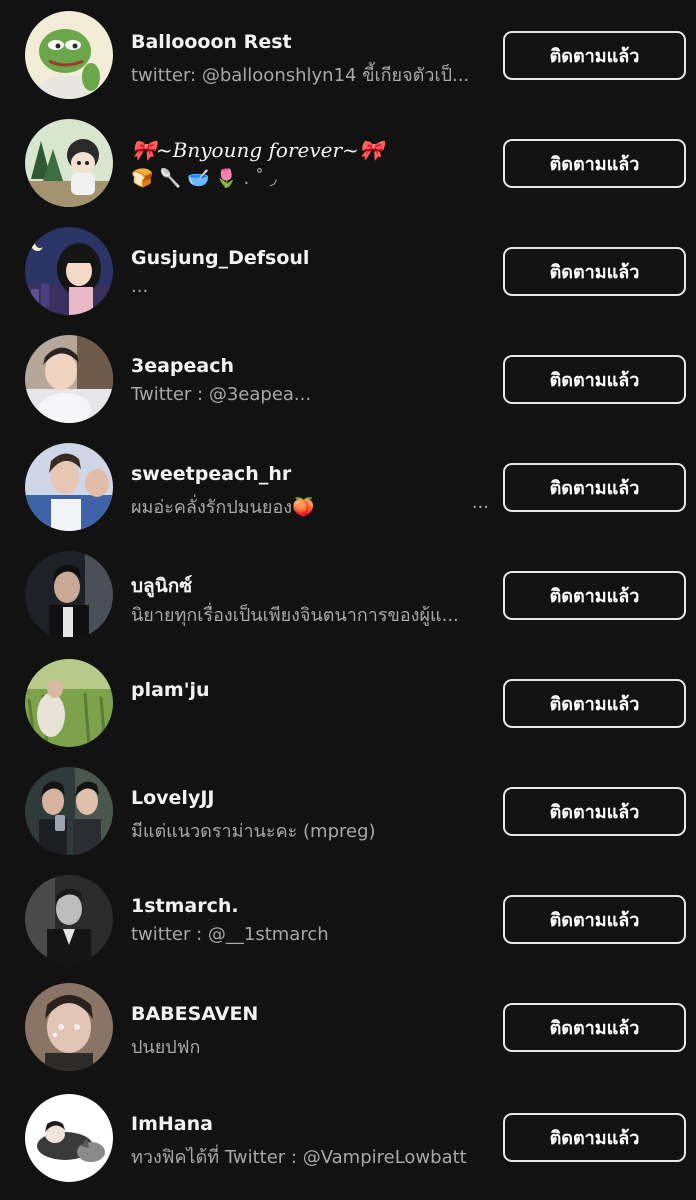 Image resolution: width=696 pixels, height=1200 pixels. I want to click on user-bio: 🍞 🥄 🥣 🌷 . ˚ ◞, so click(204, 178).